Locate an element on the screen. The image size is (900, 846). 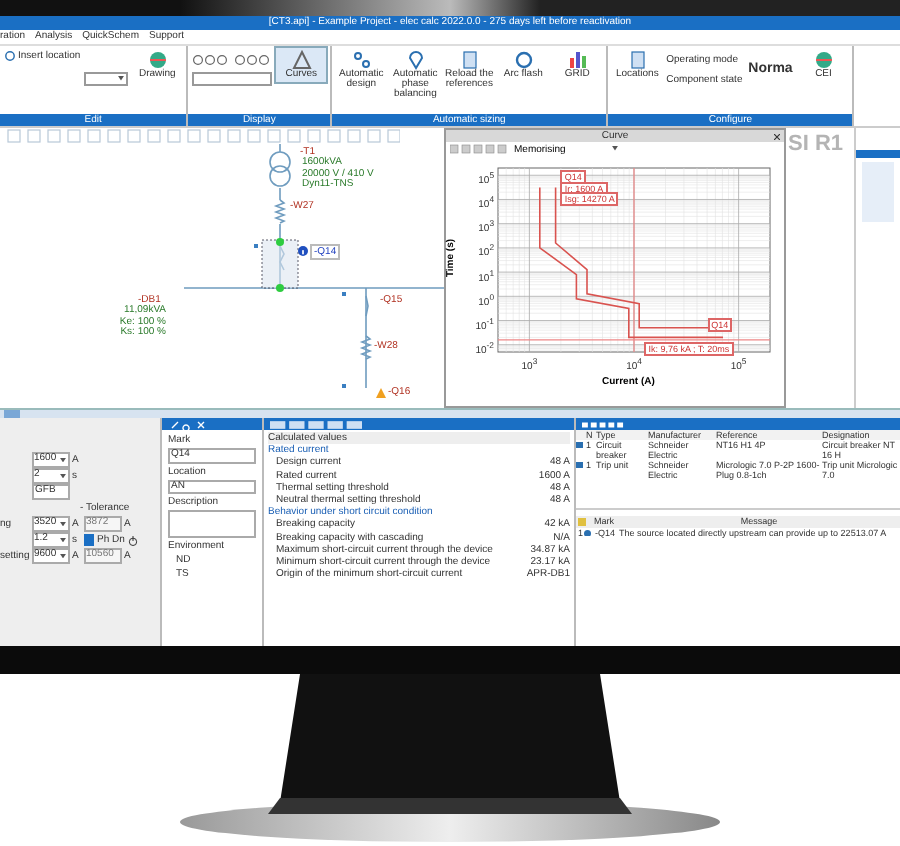
triangle-icon is located at coordinates (301, 60).